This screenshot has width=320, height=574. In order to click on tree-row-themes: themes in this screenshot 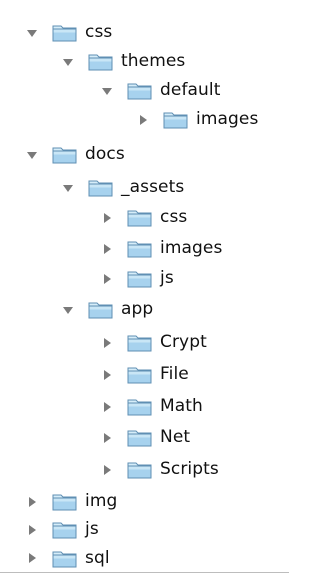, I will do `click(144, 61)`.